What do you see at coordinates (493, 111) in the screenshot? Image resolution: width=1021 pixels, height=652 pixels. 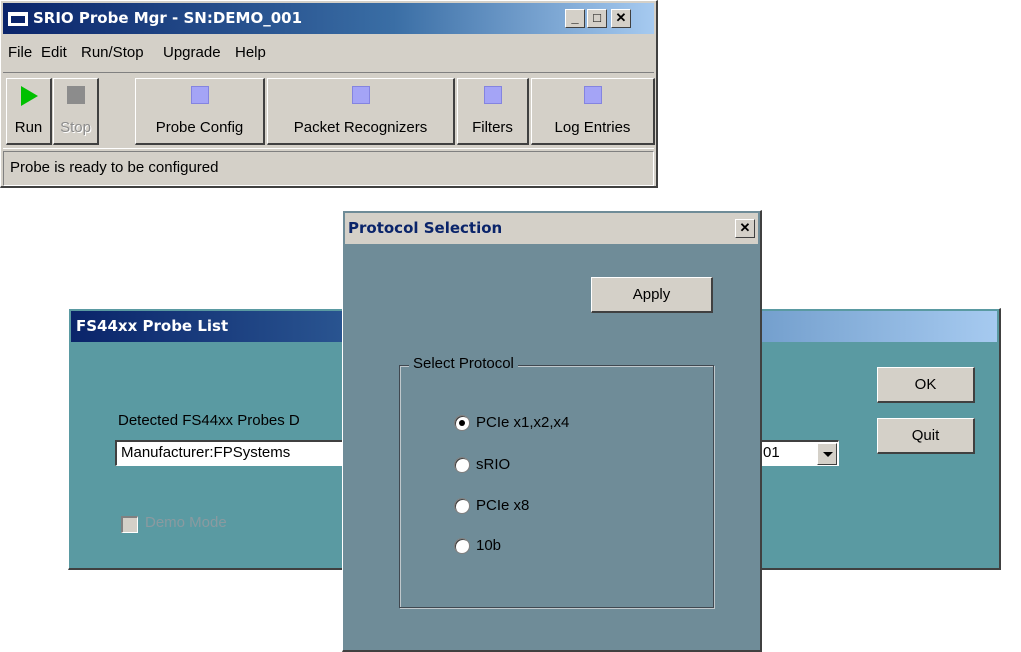 I see `filters-button: Filters` at bounding box center [493, 111].